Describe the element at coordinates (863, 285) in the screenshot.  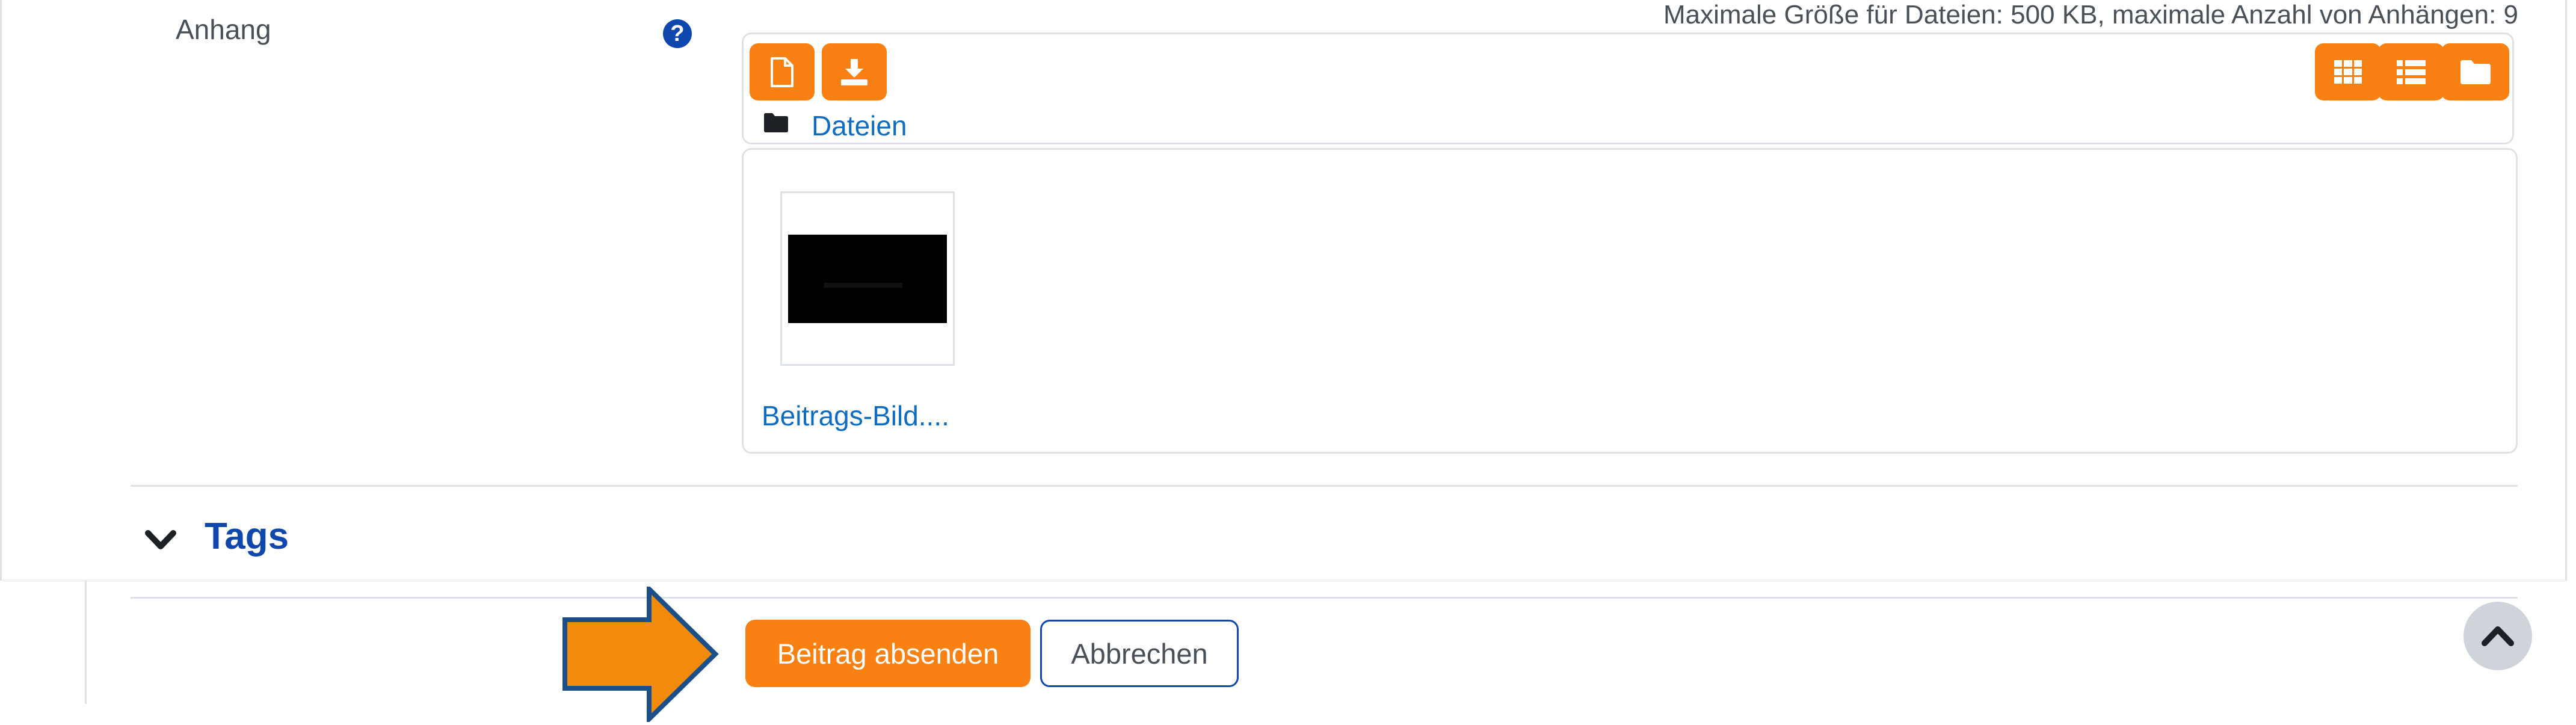
I see `thumbnail-image-detail` at that location.